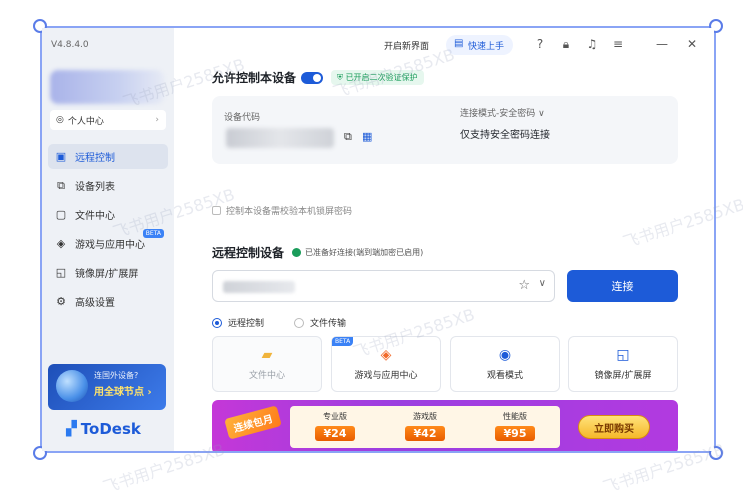  What do you see at coordinates (515, 433) in the screenshot?
I see `tier-price: ¥95` at bounding box center [515, 433].